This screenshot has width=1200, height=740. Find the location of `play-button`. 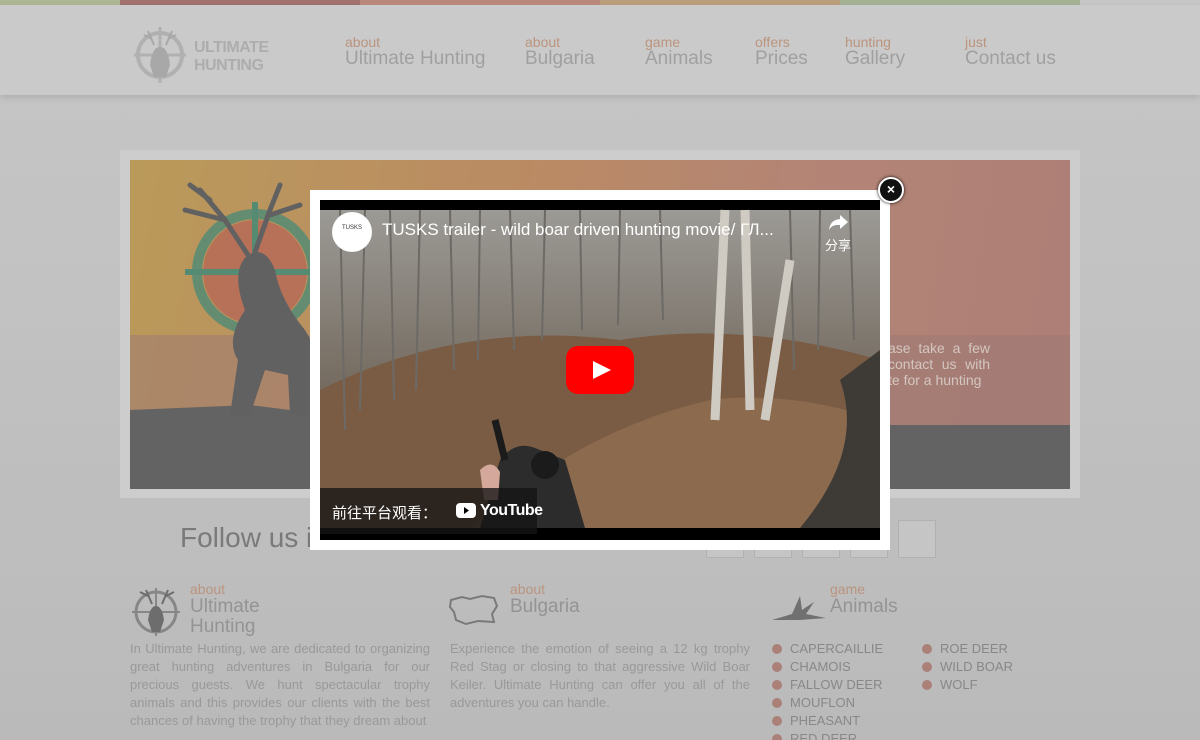

play-button is located at coordinates (600, 370).